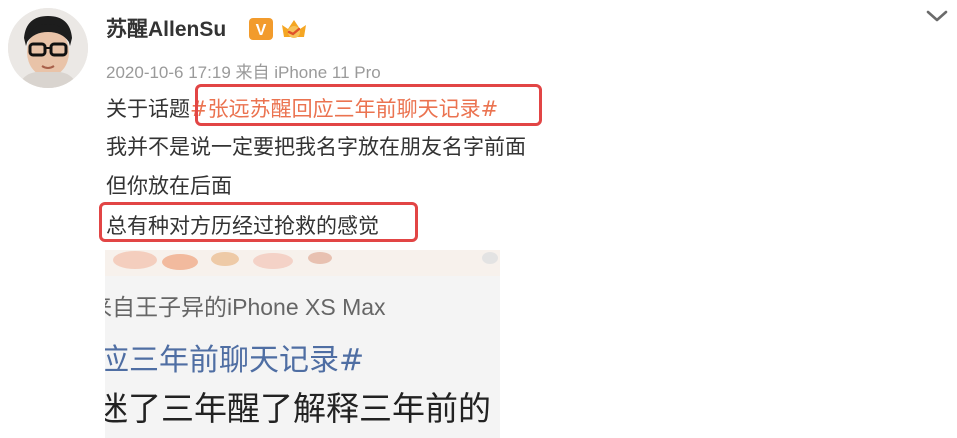 The width and height of the screenshot is (957, 438). What do you see at coordinates (243, 72) in the screenshot?
I see `post-meta: 2020-10-6 17:19 来自 iPhone 11 Pro` at bounding box center [243, 72].